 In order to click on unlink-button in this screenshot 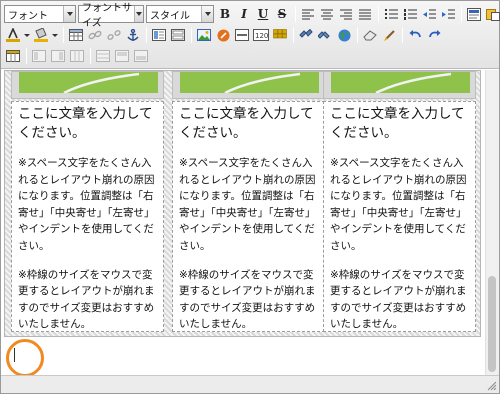, I will do `click(114, 35)`.